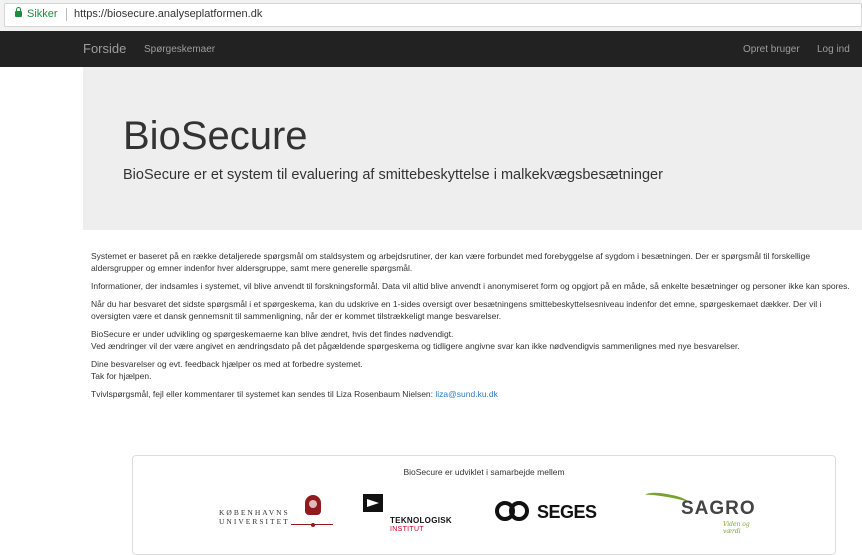 The image size is (862, 555). Describe the element at coordinates (254, 521) in the screenshot. I see `ku-logo-line-2: UNIVERSITET` at that location.